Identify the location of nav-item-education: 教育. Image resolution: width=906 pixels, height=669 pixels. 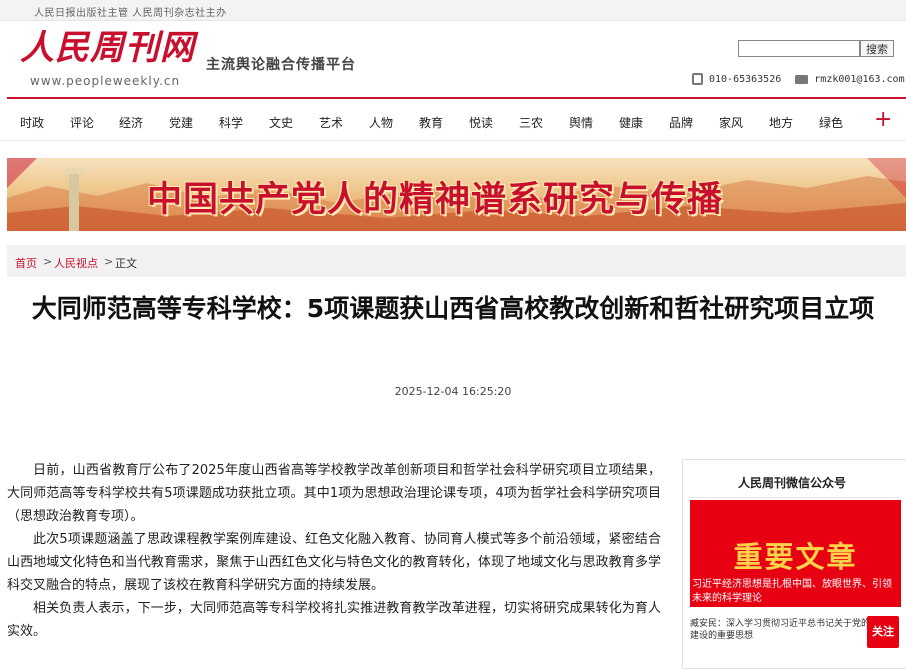
(431, 122).